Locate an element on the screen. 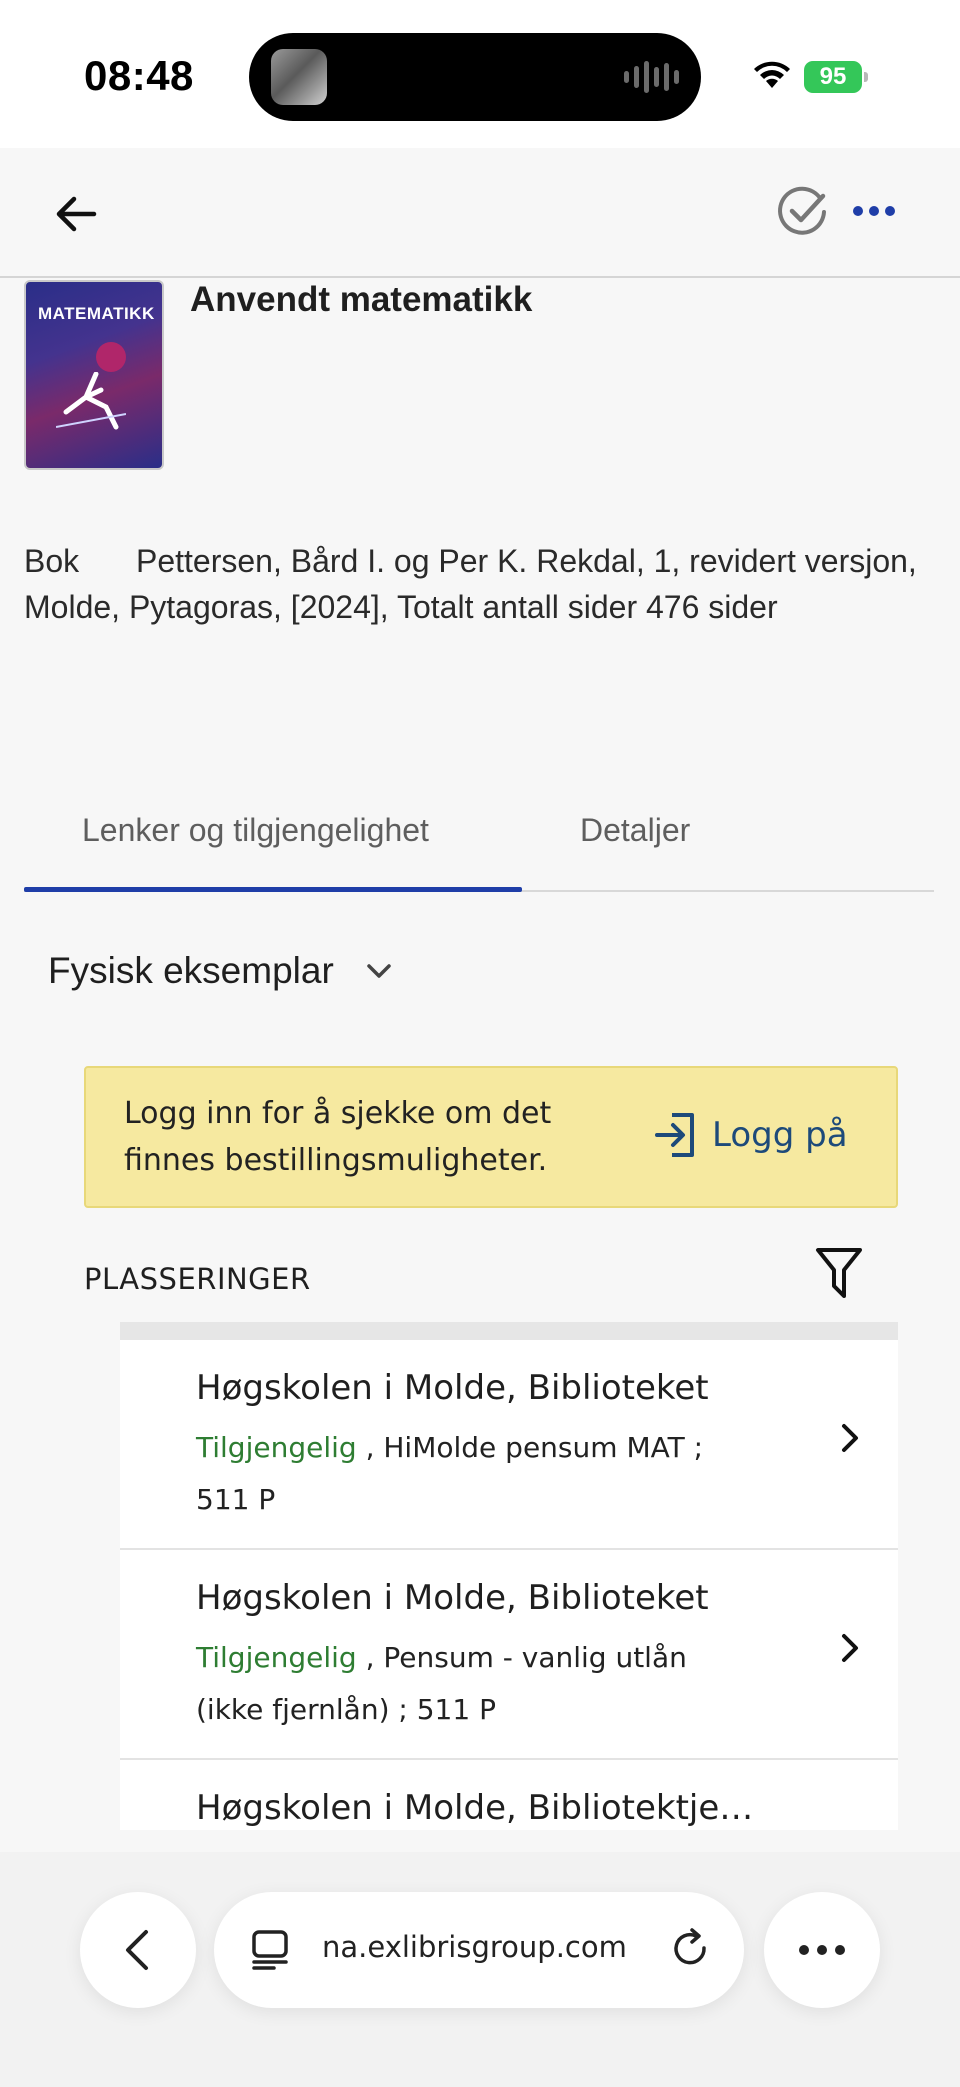 The image size is (960, 2087). chevron-left-icon is located at coordinates (137, 1950).